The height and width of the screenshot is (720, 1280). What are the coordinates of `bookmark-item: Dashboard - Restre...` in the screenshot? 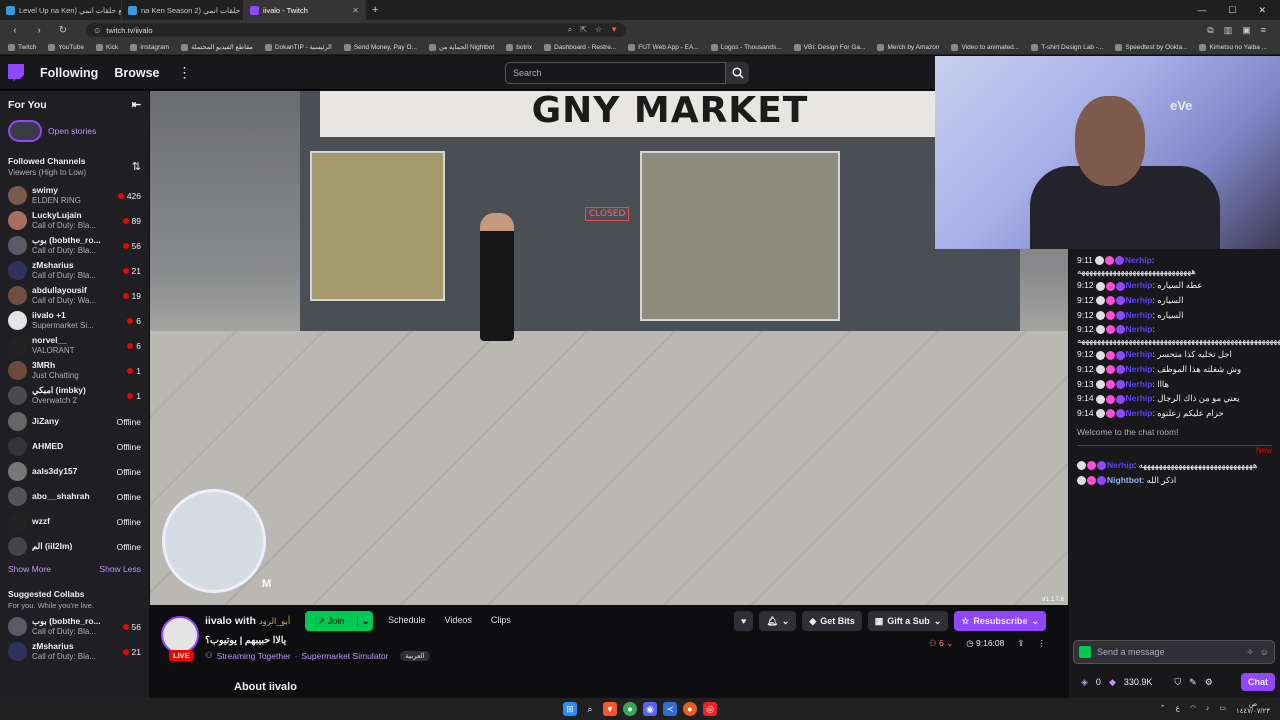 It's located at (580, 47).